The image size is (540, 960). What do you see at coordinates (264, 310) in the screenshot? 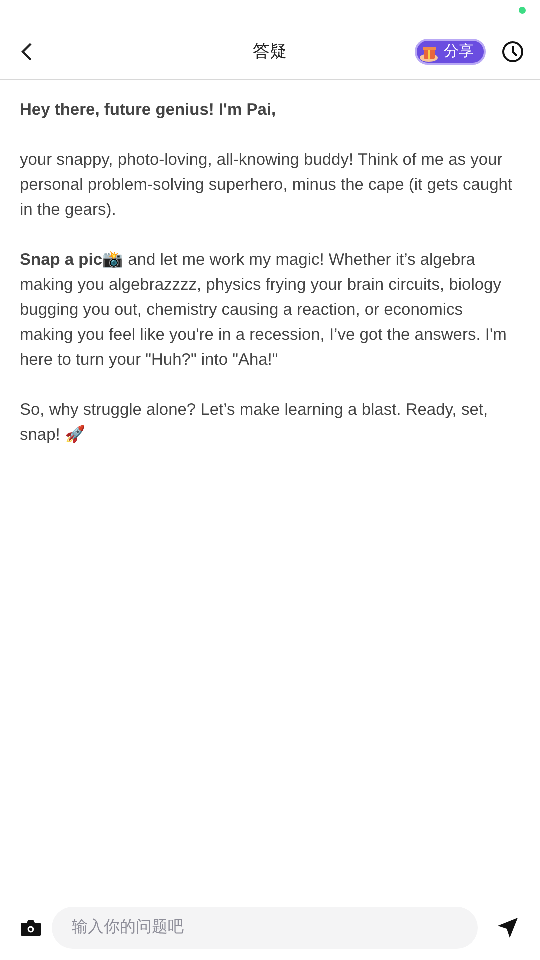
I see `message-paragraph: Snap a pic📸 and let me work my magic! Whether it’s algebra making you algebrazzzz, physics frying your brain circuits, biology bugging you out, chemistry causing a reaction, or economics making you feel like you're in a recession, I’ve got the answers. I'm here to turn your "Huh?" into "Aha!"` at bounding box center [264, 310].